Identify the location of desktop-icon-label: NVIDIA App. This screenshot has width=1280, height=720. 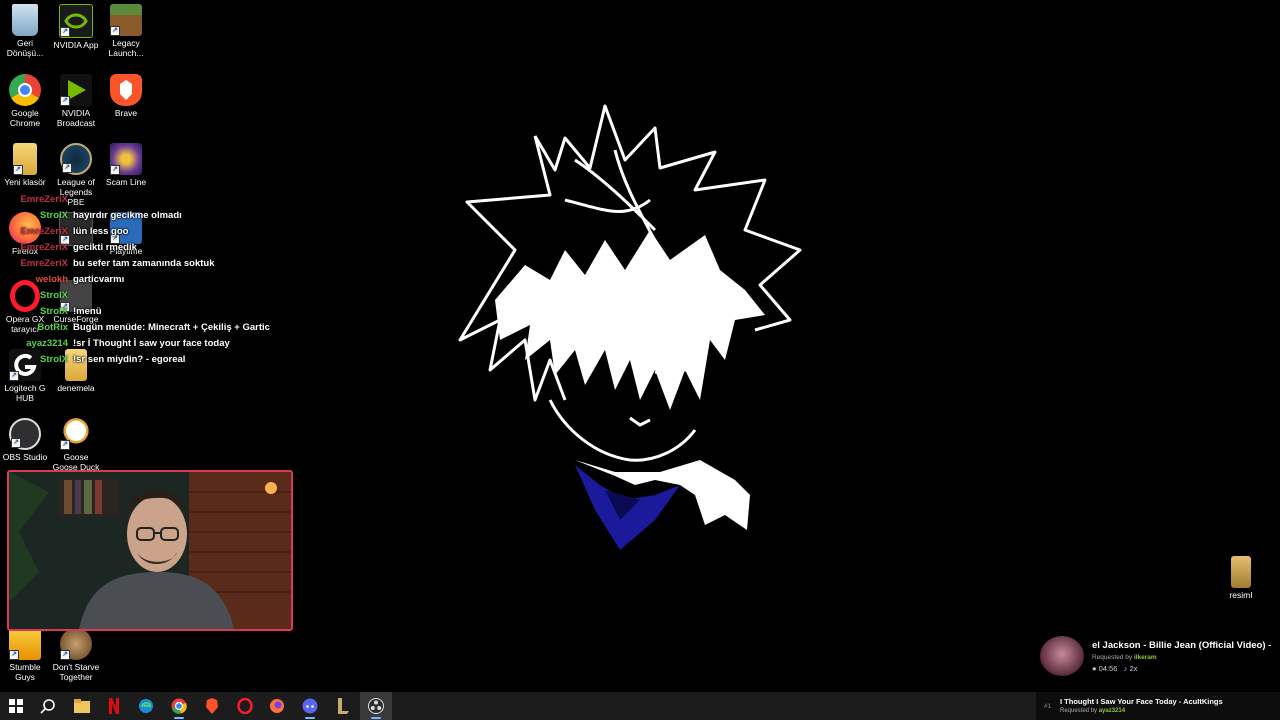
(76, 45).